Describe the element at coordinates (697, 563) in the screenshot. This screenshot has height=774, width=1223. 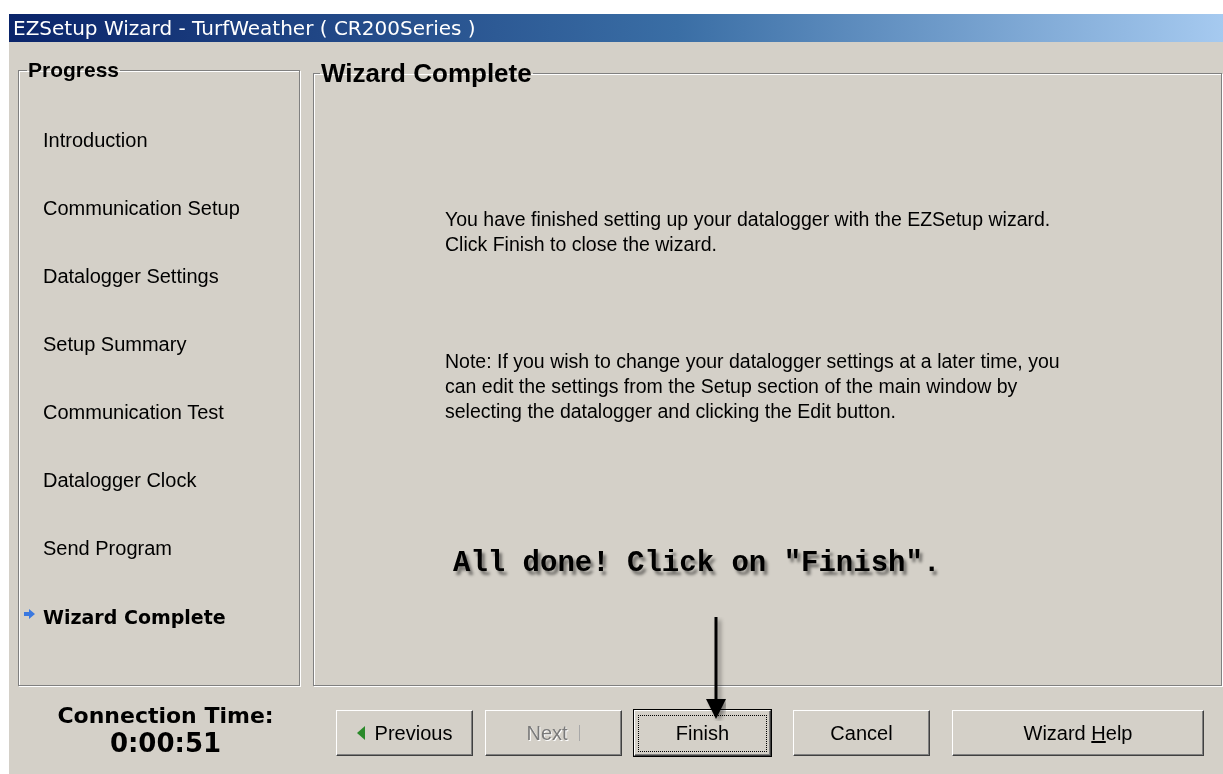
I see `annotation-text: All done! Click on "Finish".` at that location.